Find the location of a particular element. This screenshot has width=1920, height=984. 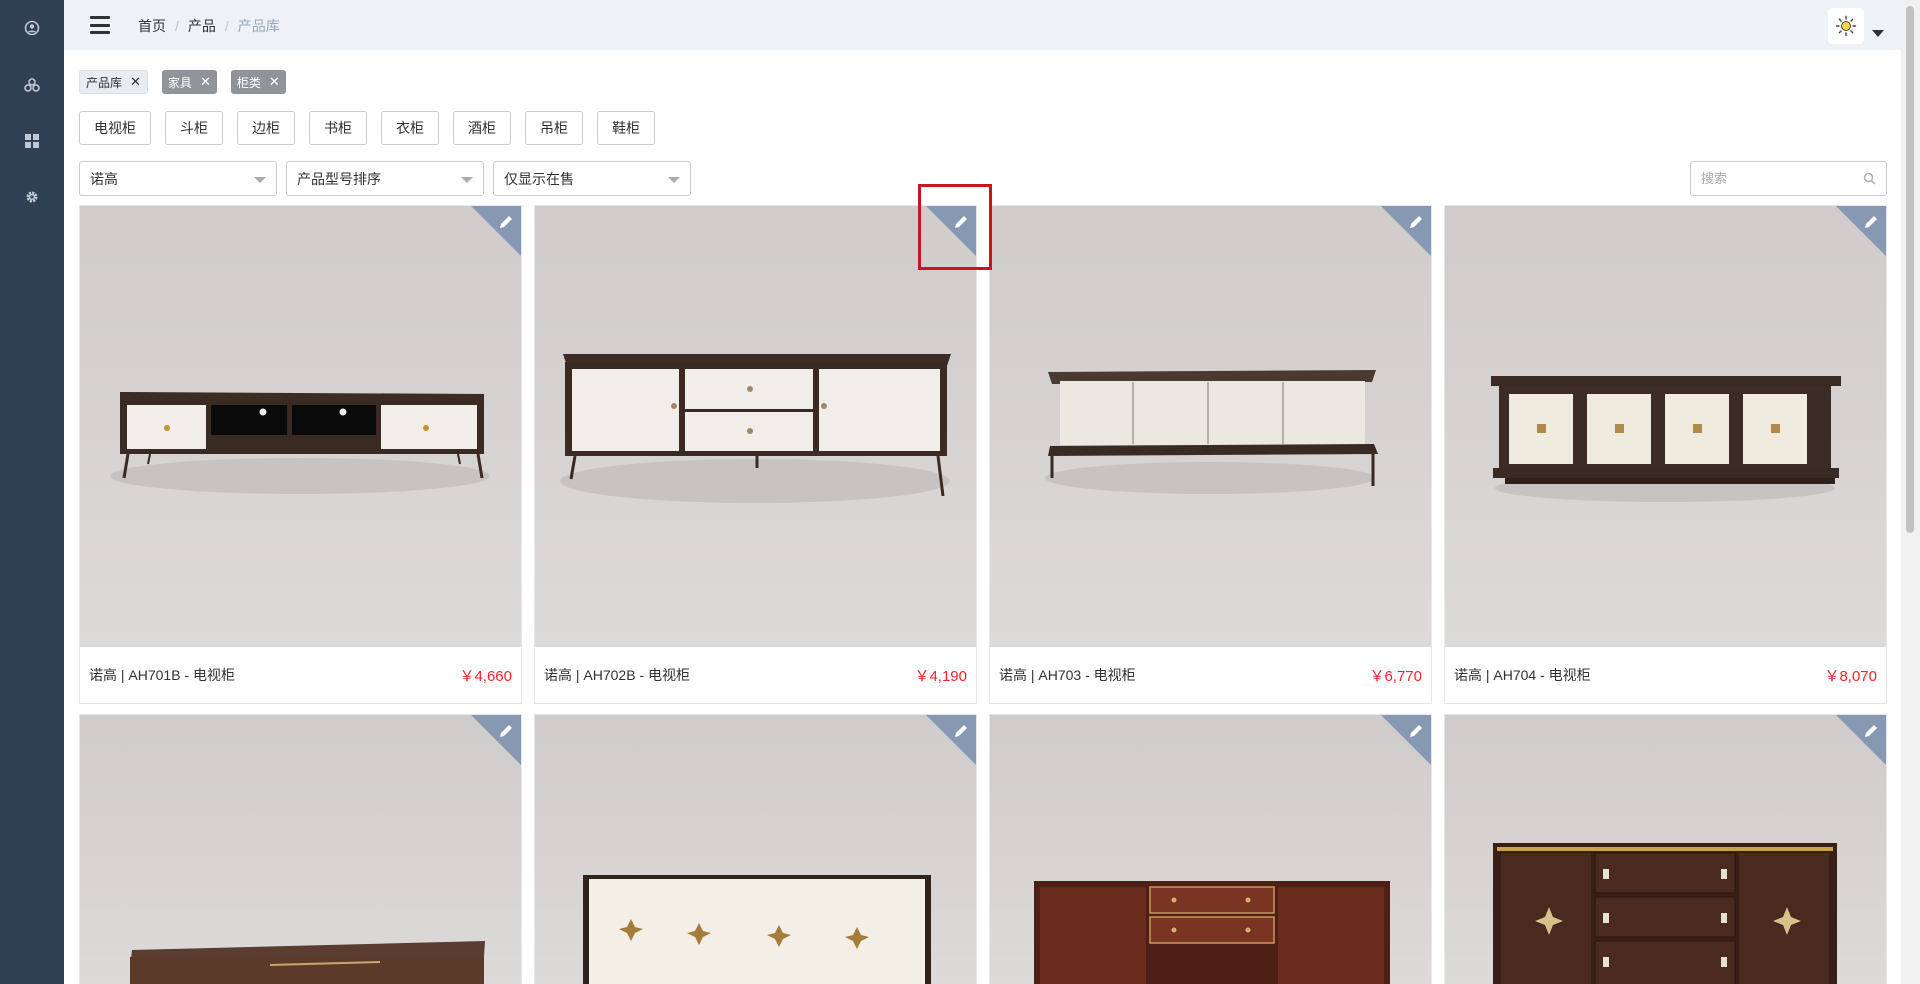

product-card: 诺高 | AH703 - 电视柜 ￥6,770 is located at coordinates (1210, 454).